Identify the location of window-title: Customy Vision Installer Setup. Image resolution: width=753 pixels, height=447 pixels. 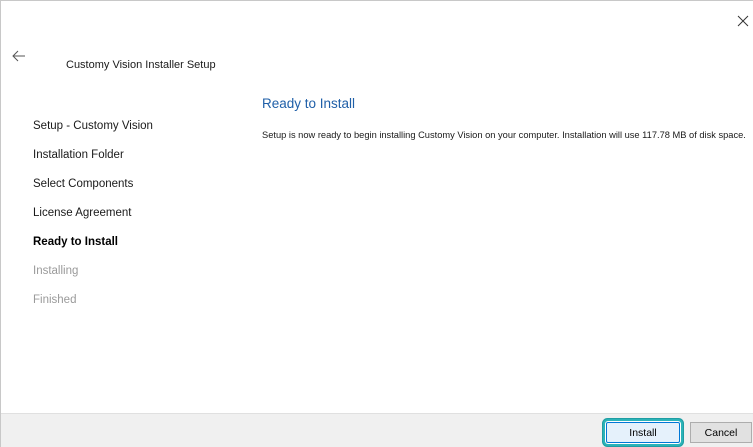
(141, 65).